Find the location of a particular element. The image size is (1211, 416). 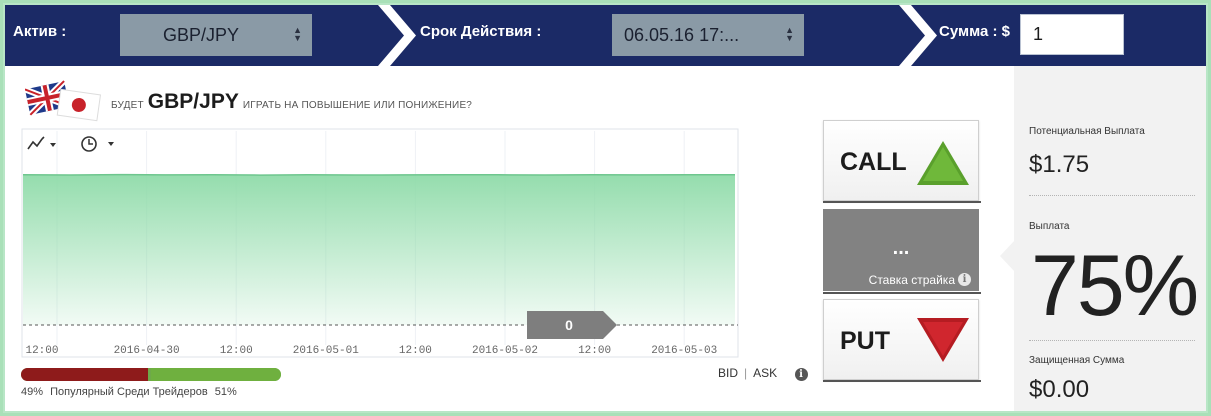

current-value-label: 0 is located at coordinates (569, 325).